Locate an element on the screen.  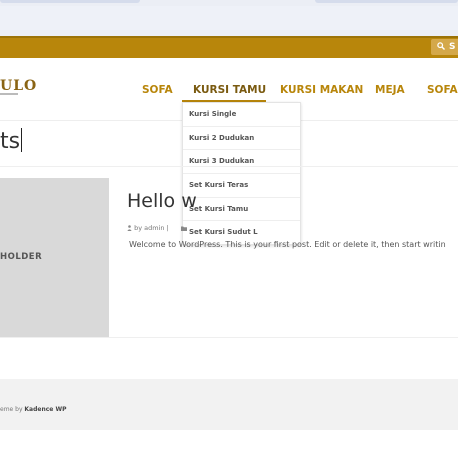
folder-icon is located at coordinates (183, 228).